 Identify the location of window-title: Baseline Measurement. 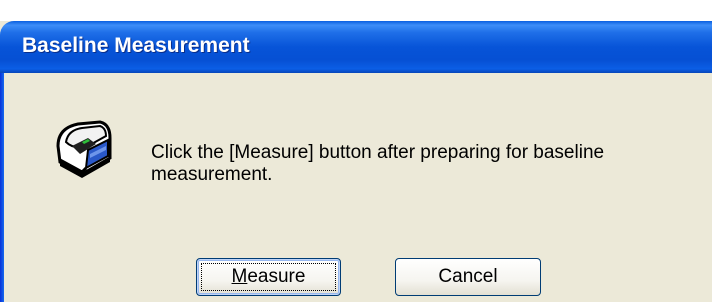
(136, 45).